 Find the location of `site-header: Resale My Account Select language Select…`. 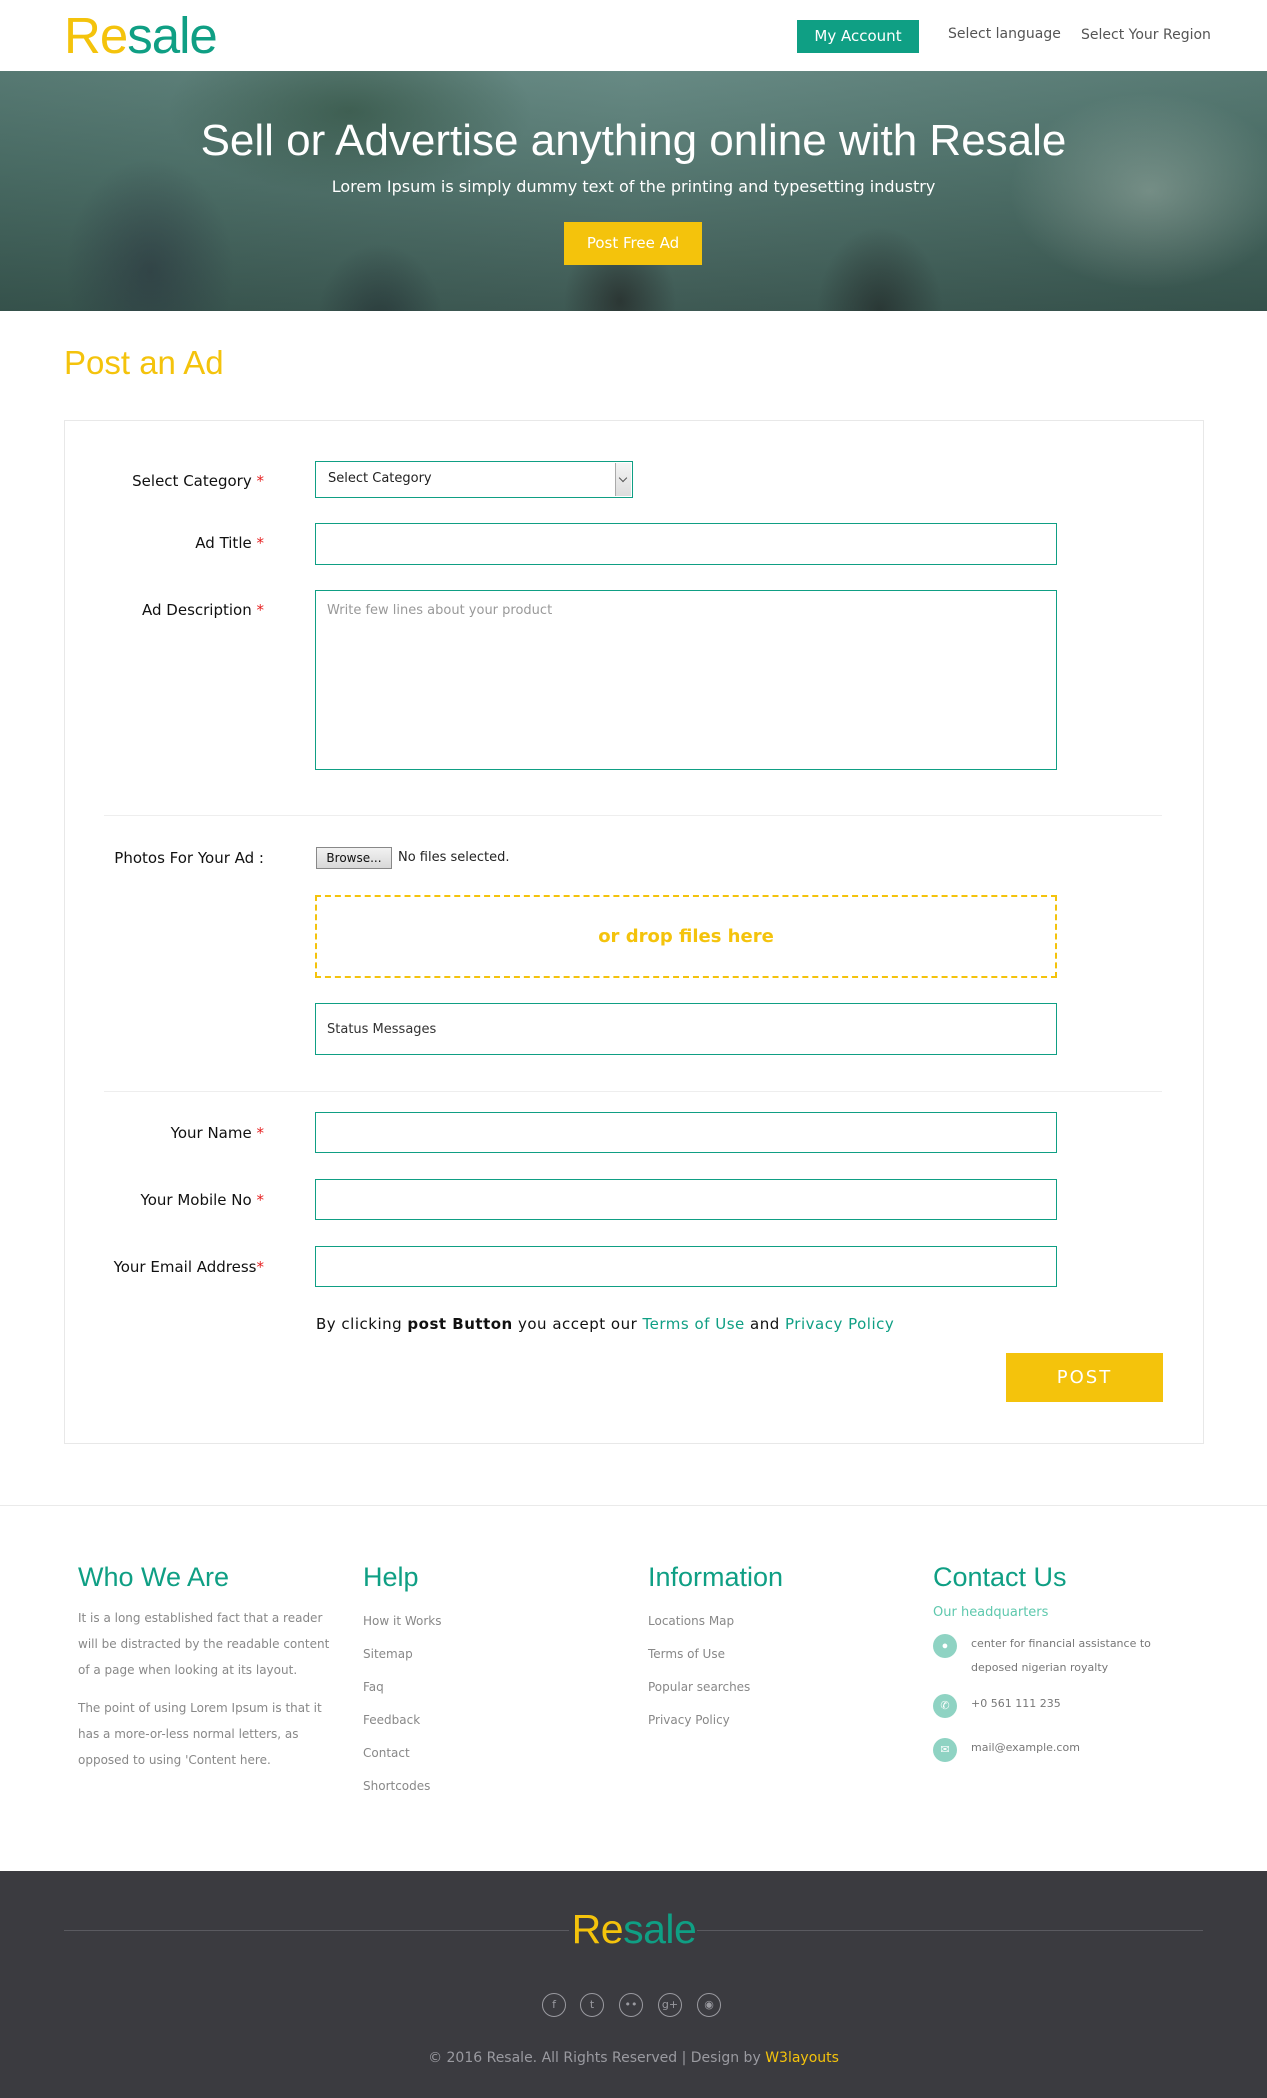

site-header: Resale My Account Select language Select… is located at coordinates (633, 35).